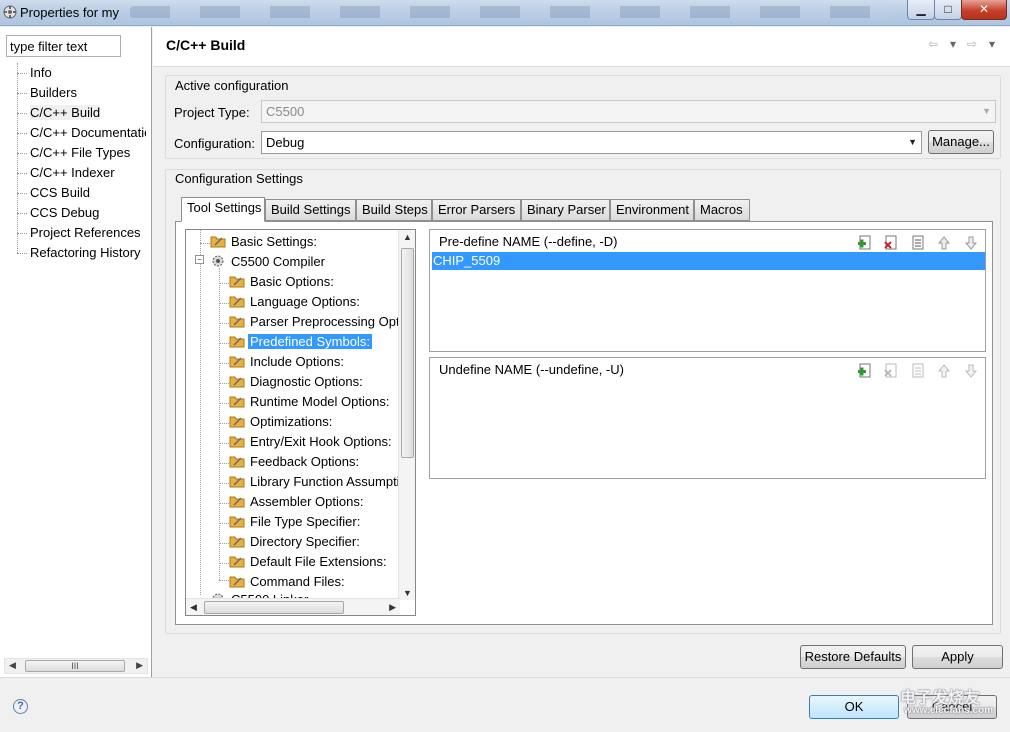 This screenshot has width=1010, height=732. Describe the element at coordinates (953, 44) in the screenshot. I see `back-menu-icon: ▾` at that location.